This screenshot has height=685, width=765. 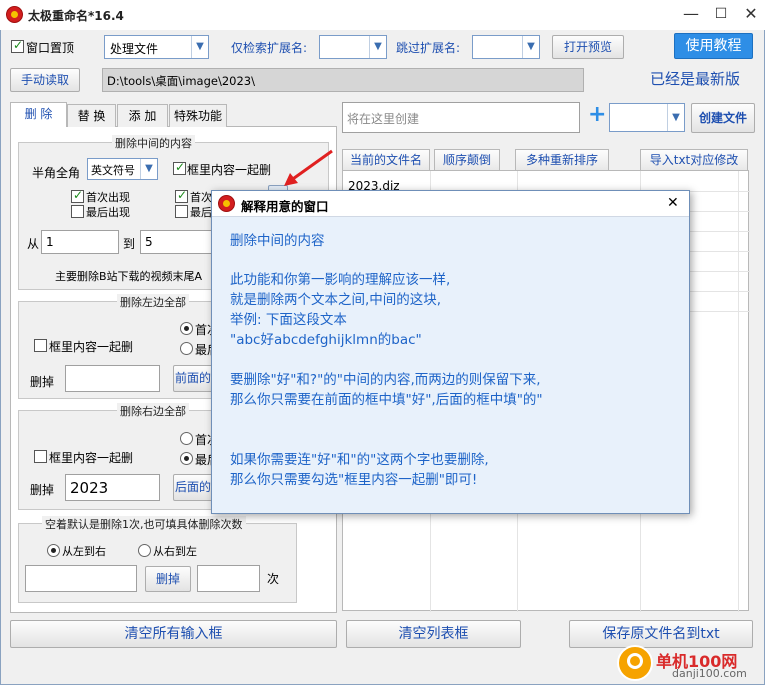 What do you see at coordinates (193, 378) in the screenshot?
I see `left-front-button: 前面的` at bounding box center [193, 378].